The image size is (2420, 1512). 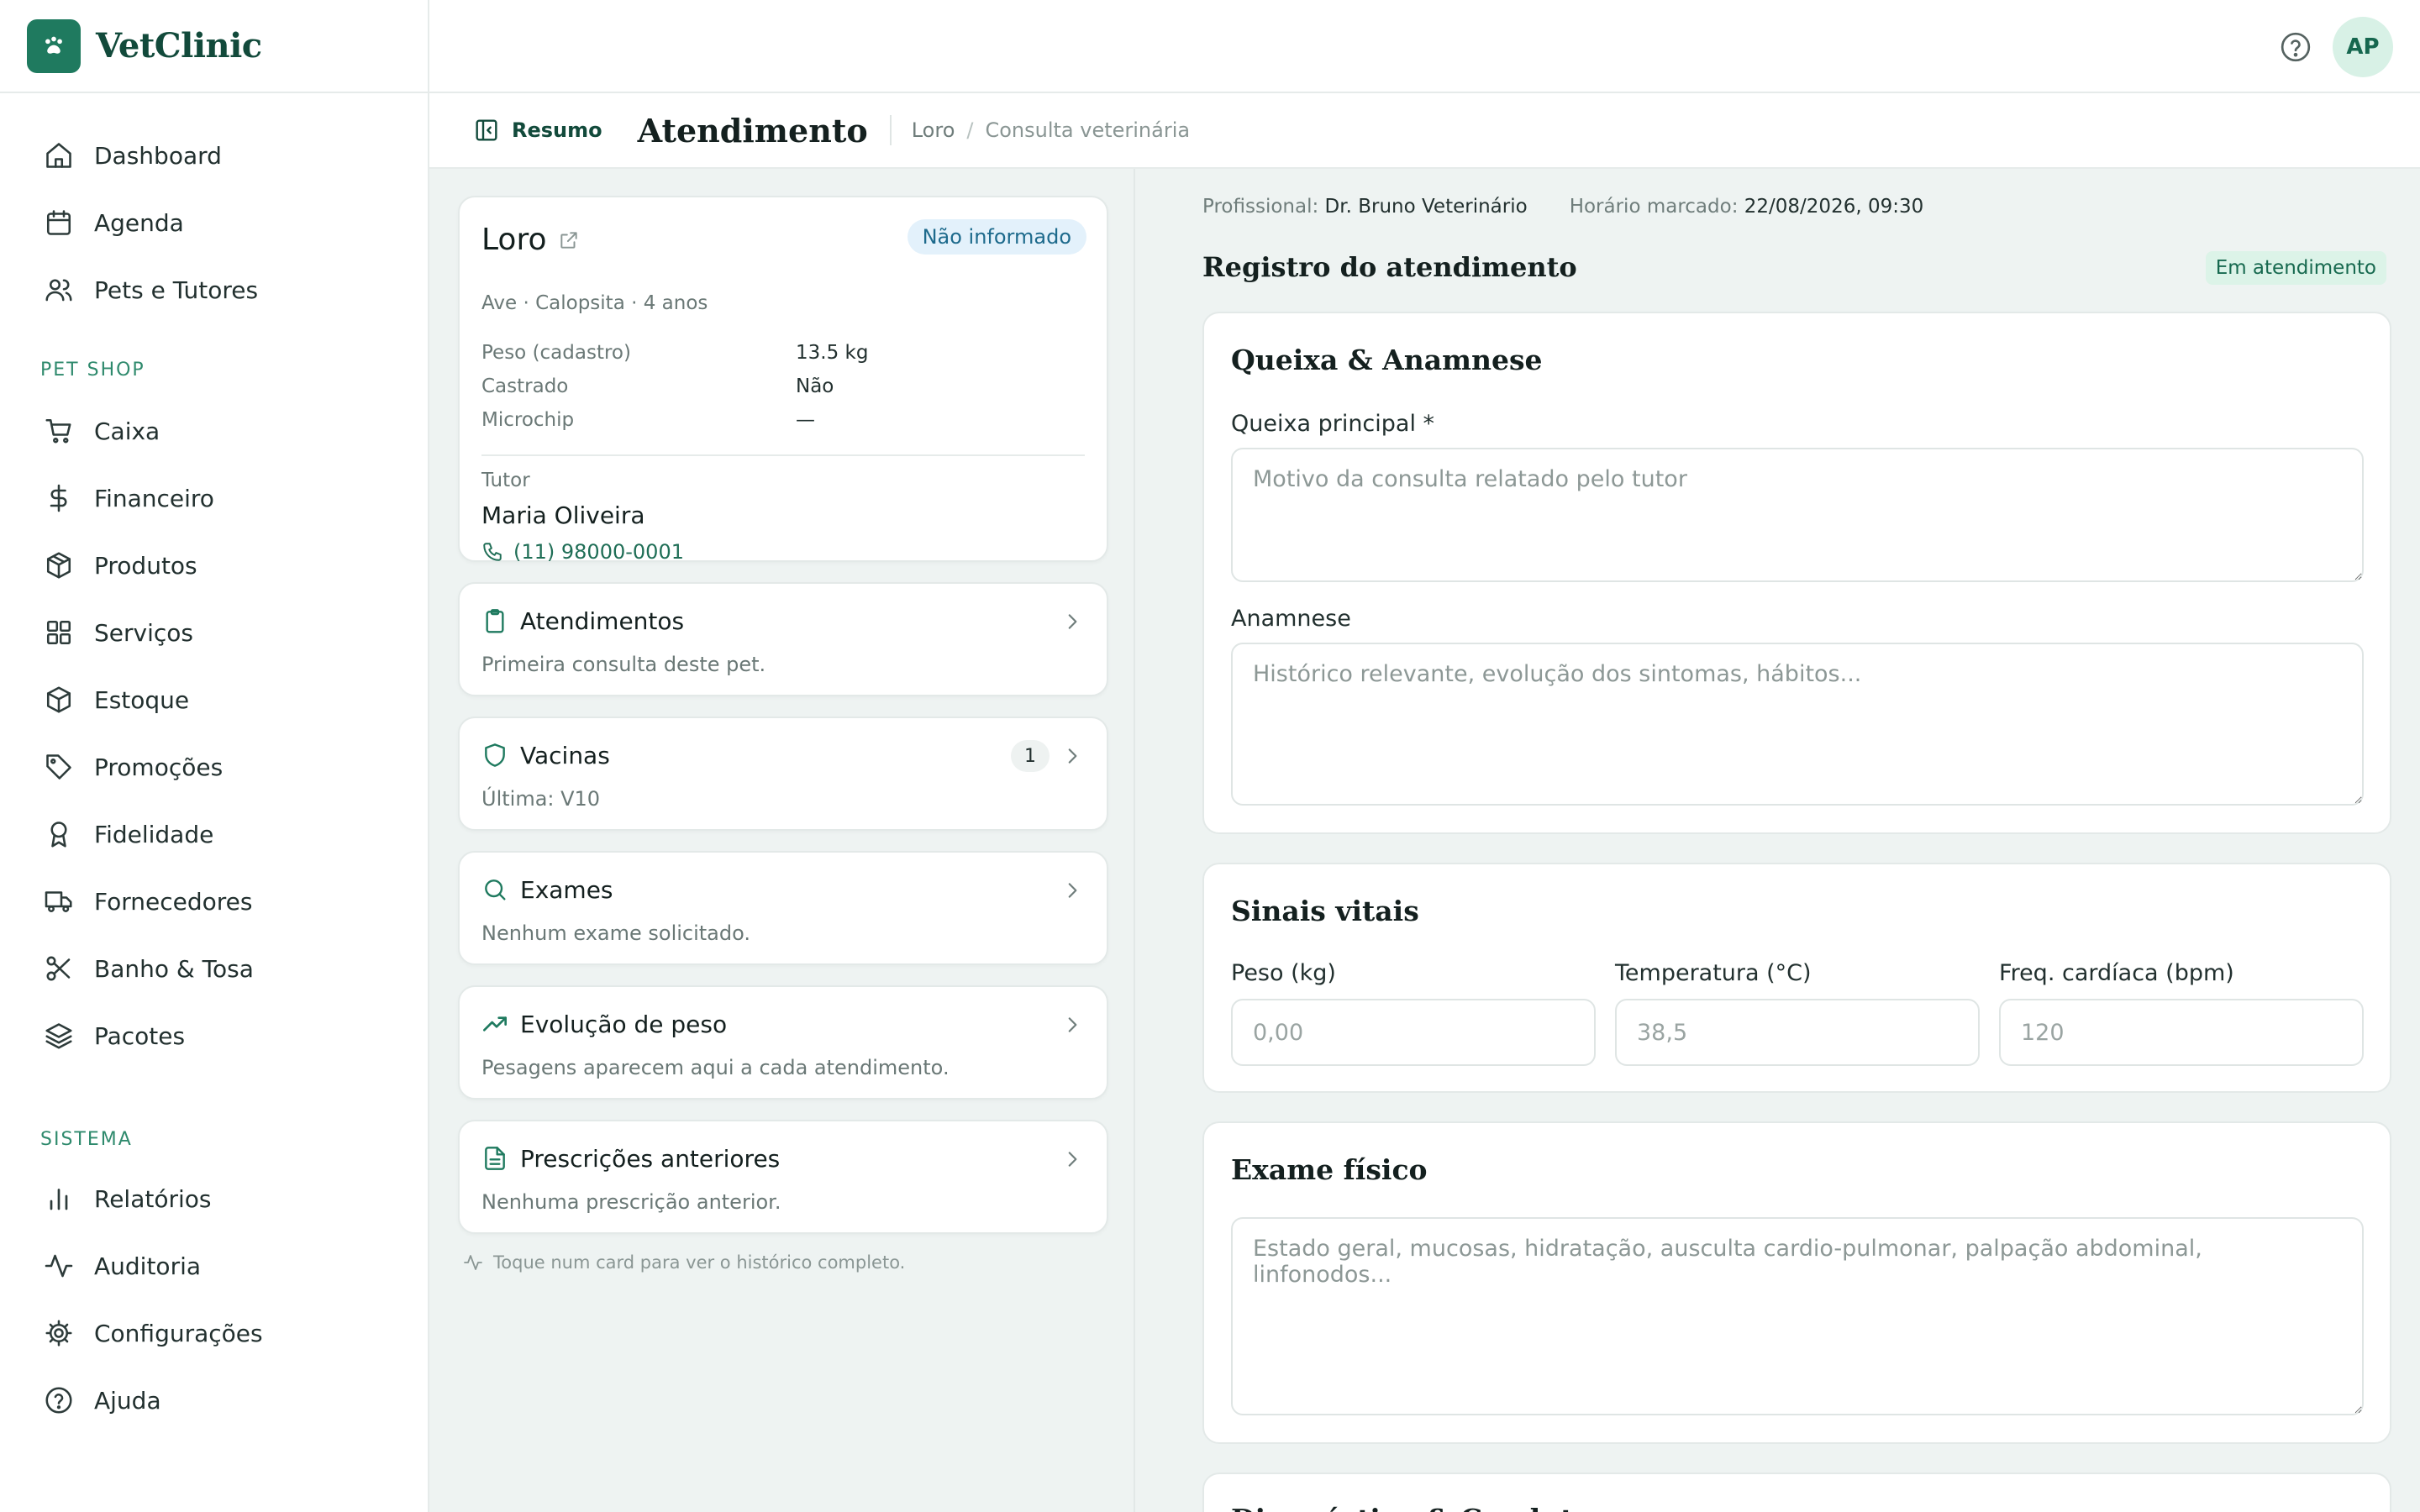 I want to click on history-card-vacinas: Vacinas 1 Última: V10, so click(x=783, y=774).